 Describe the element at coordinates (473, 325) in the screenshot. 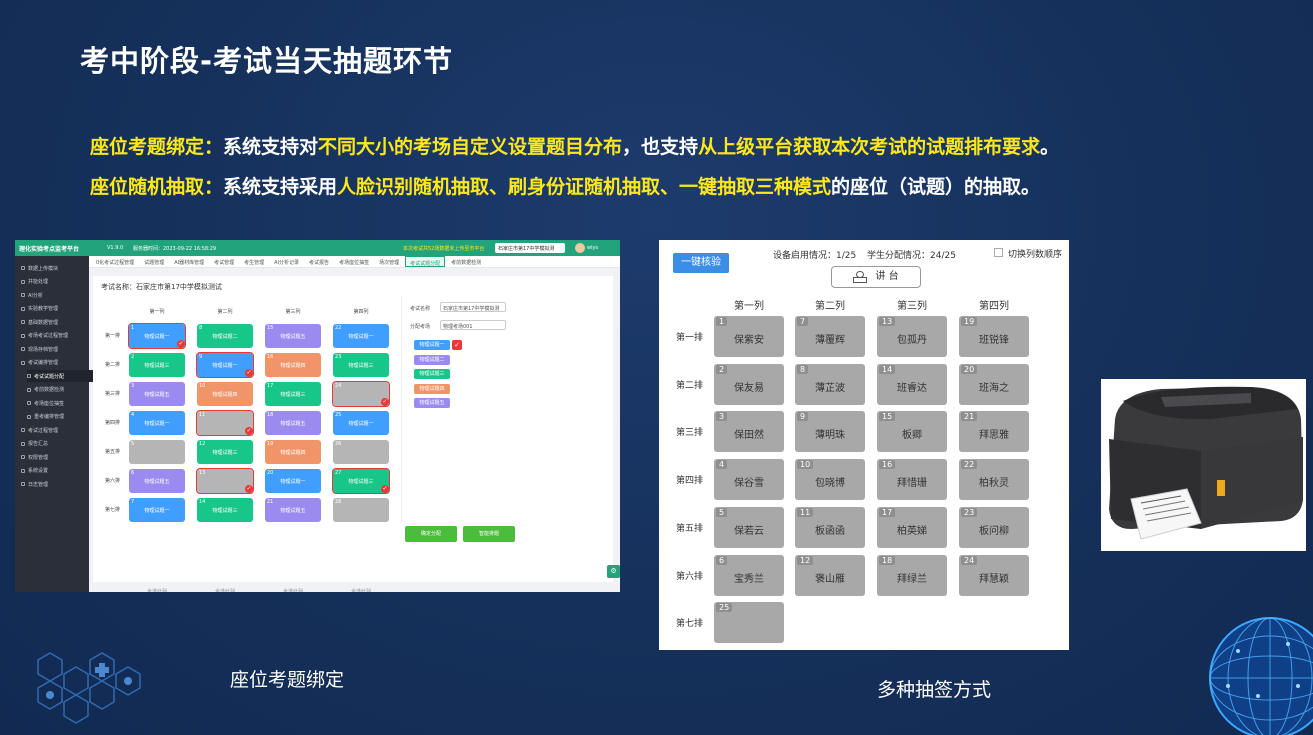

I see `room-select: 物理考场001` at that location.